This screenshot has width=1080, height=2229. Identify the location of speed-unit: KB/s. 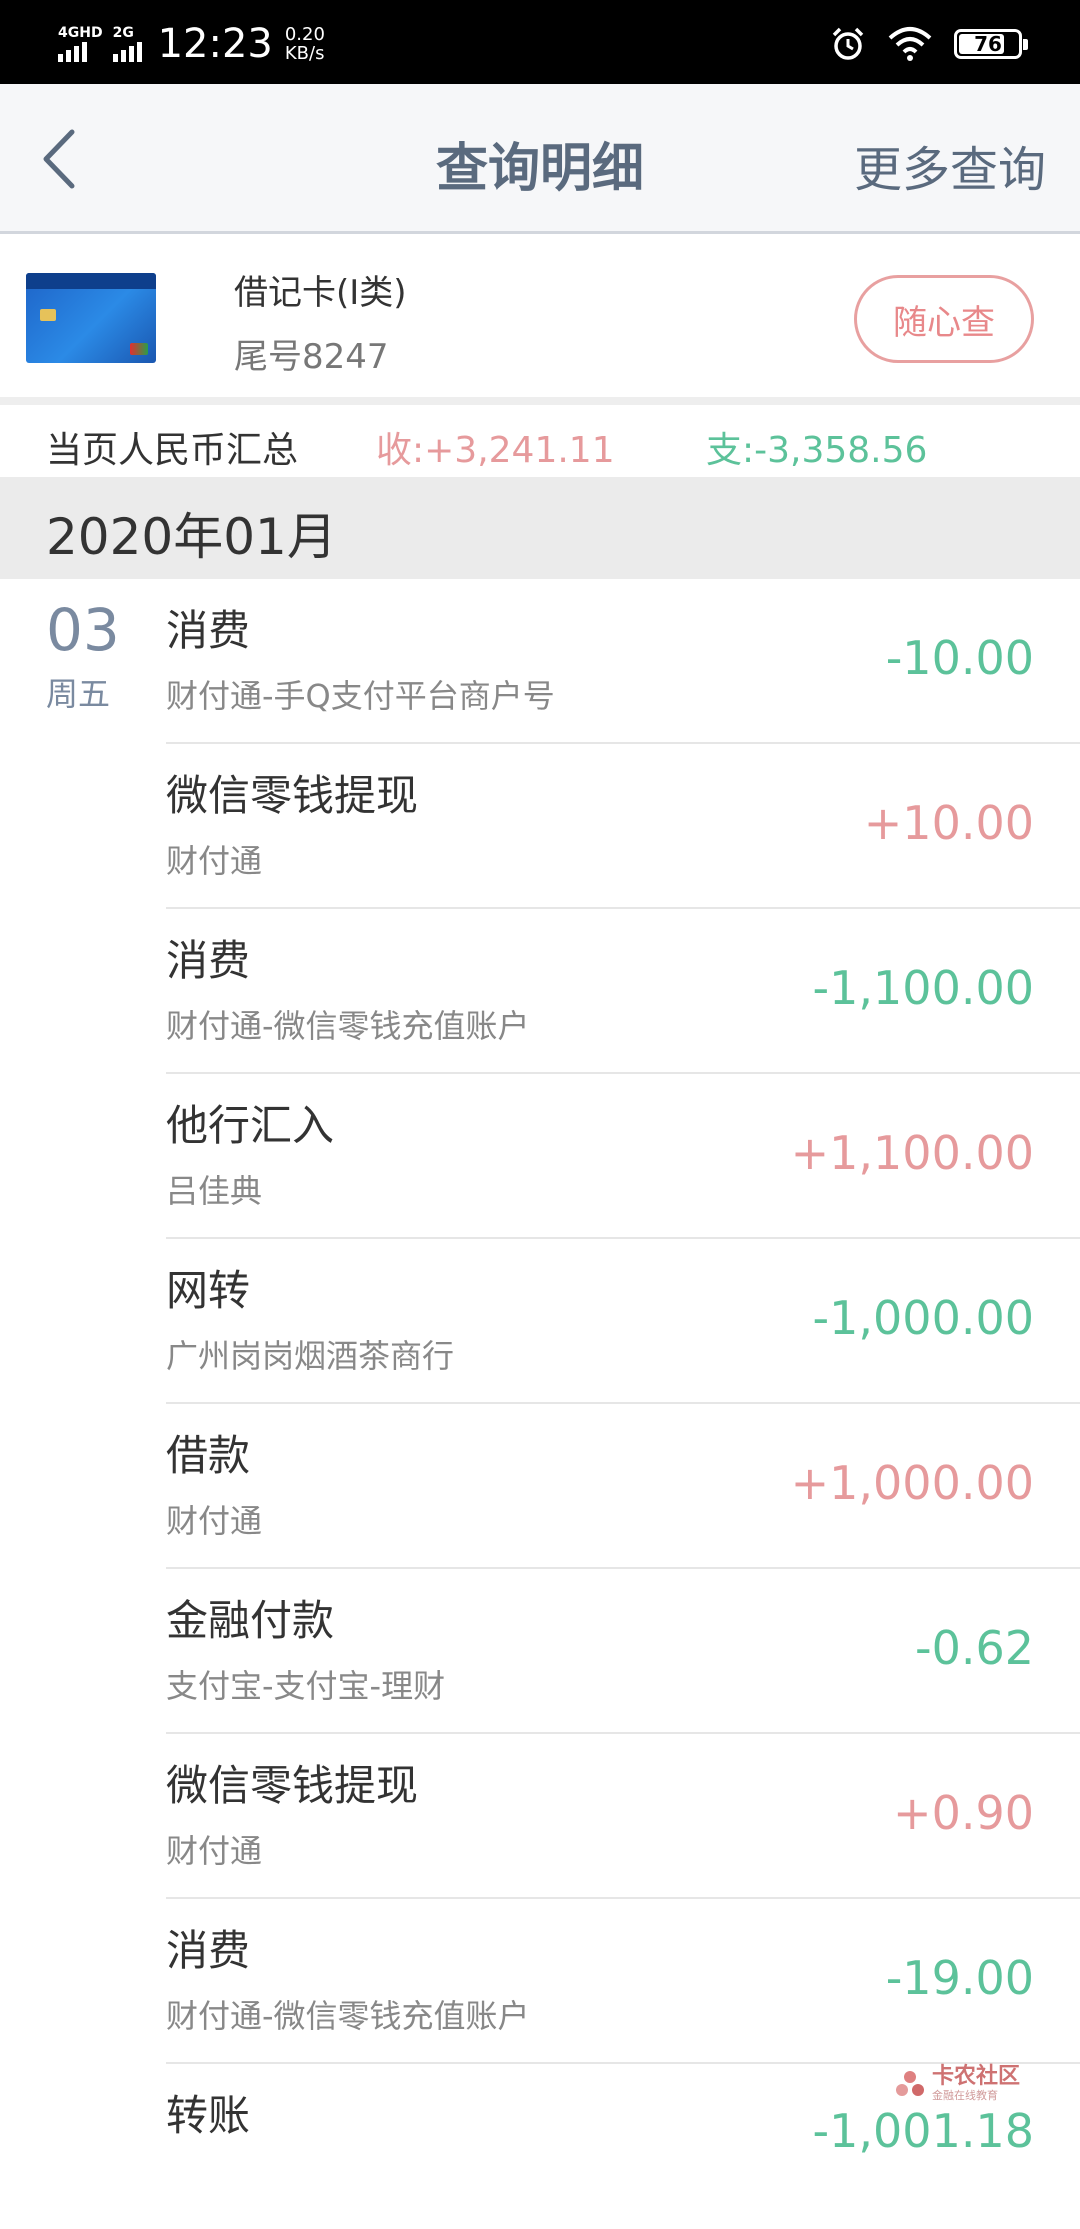
(304, 53).